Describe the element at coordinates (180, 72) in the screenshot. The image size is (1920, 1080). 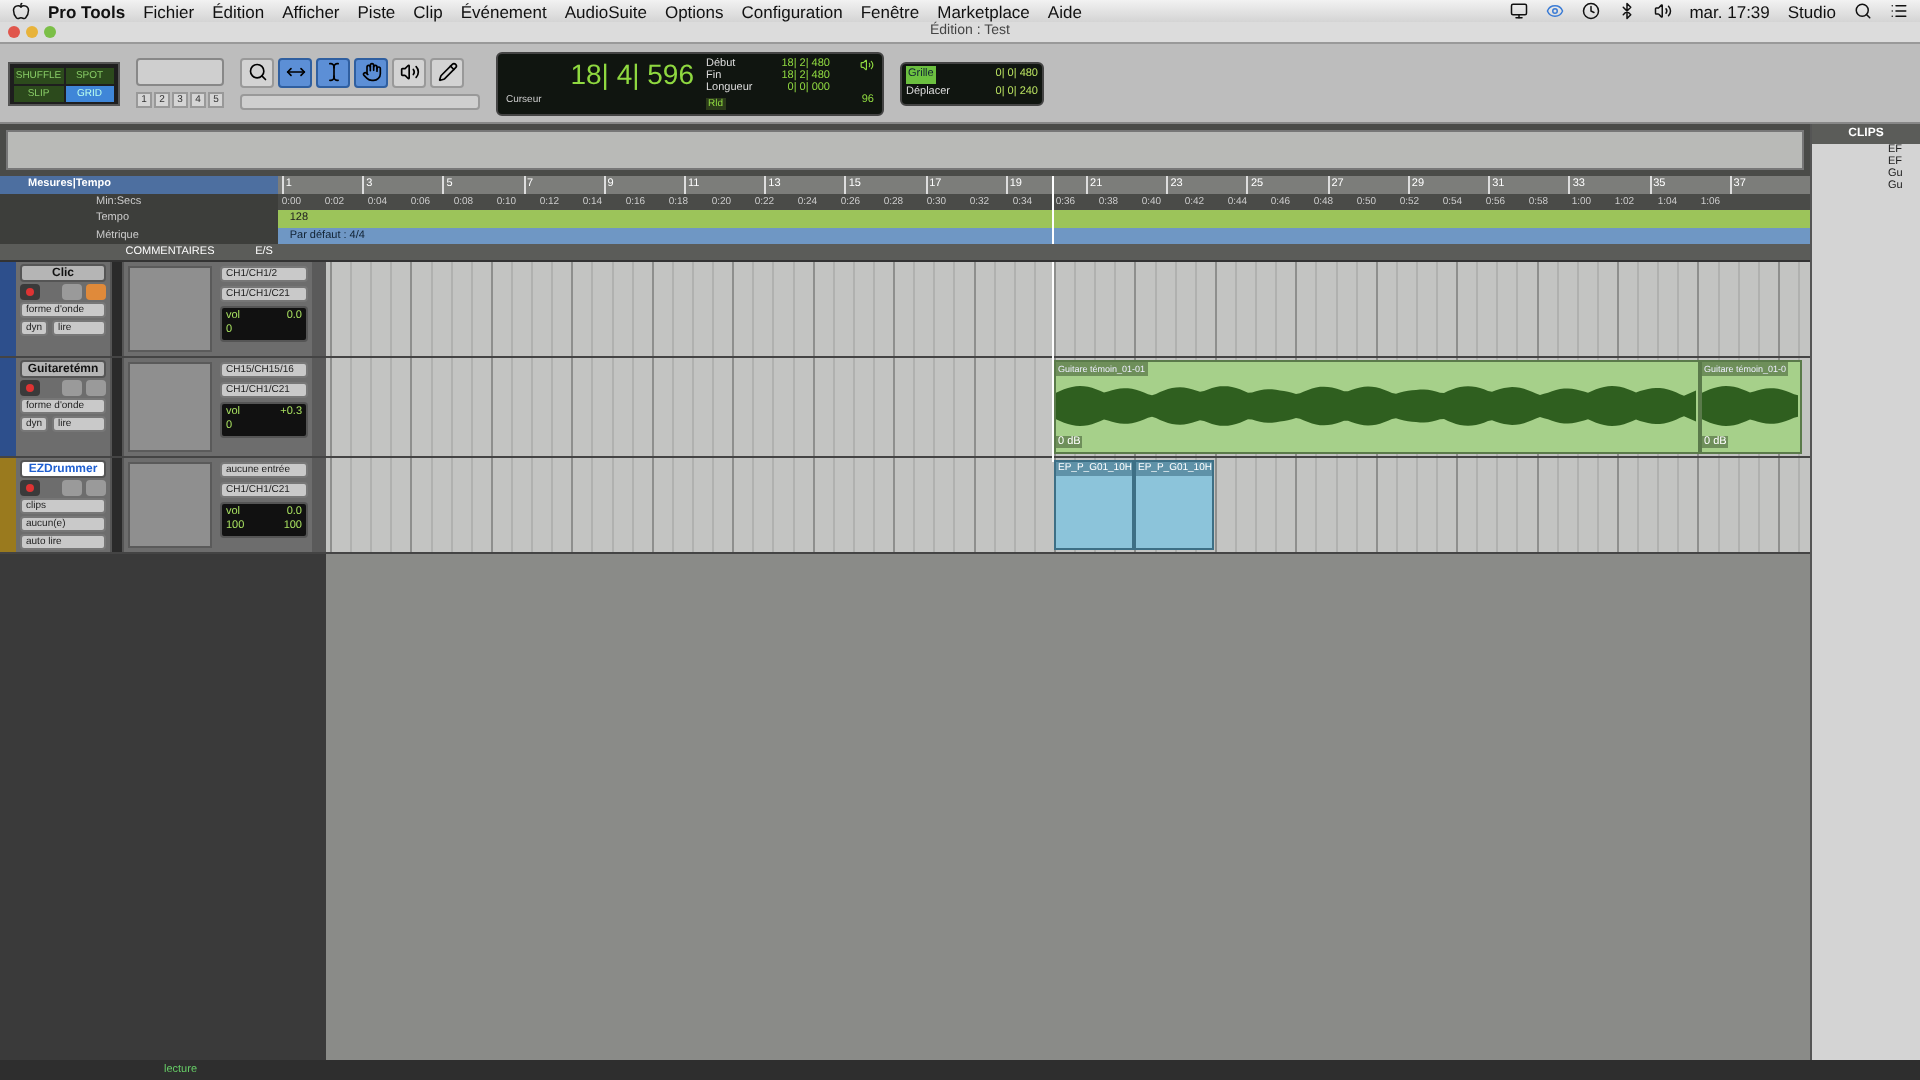
I see `zoom-controls` at that location.